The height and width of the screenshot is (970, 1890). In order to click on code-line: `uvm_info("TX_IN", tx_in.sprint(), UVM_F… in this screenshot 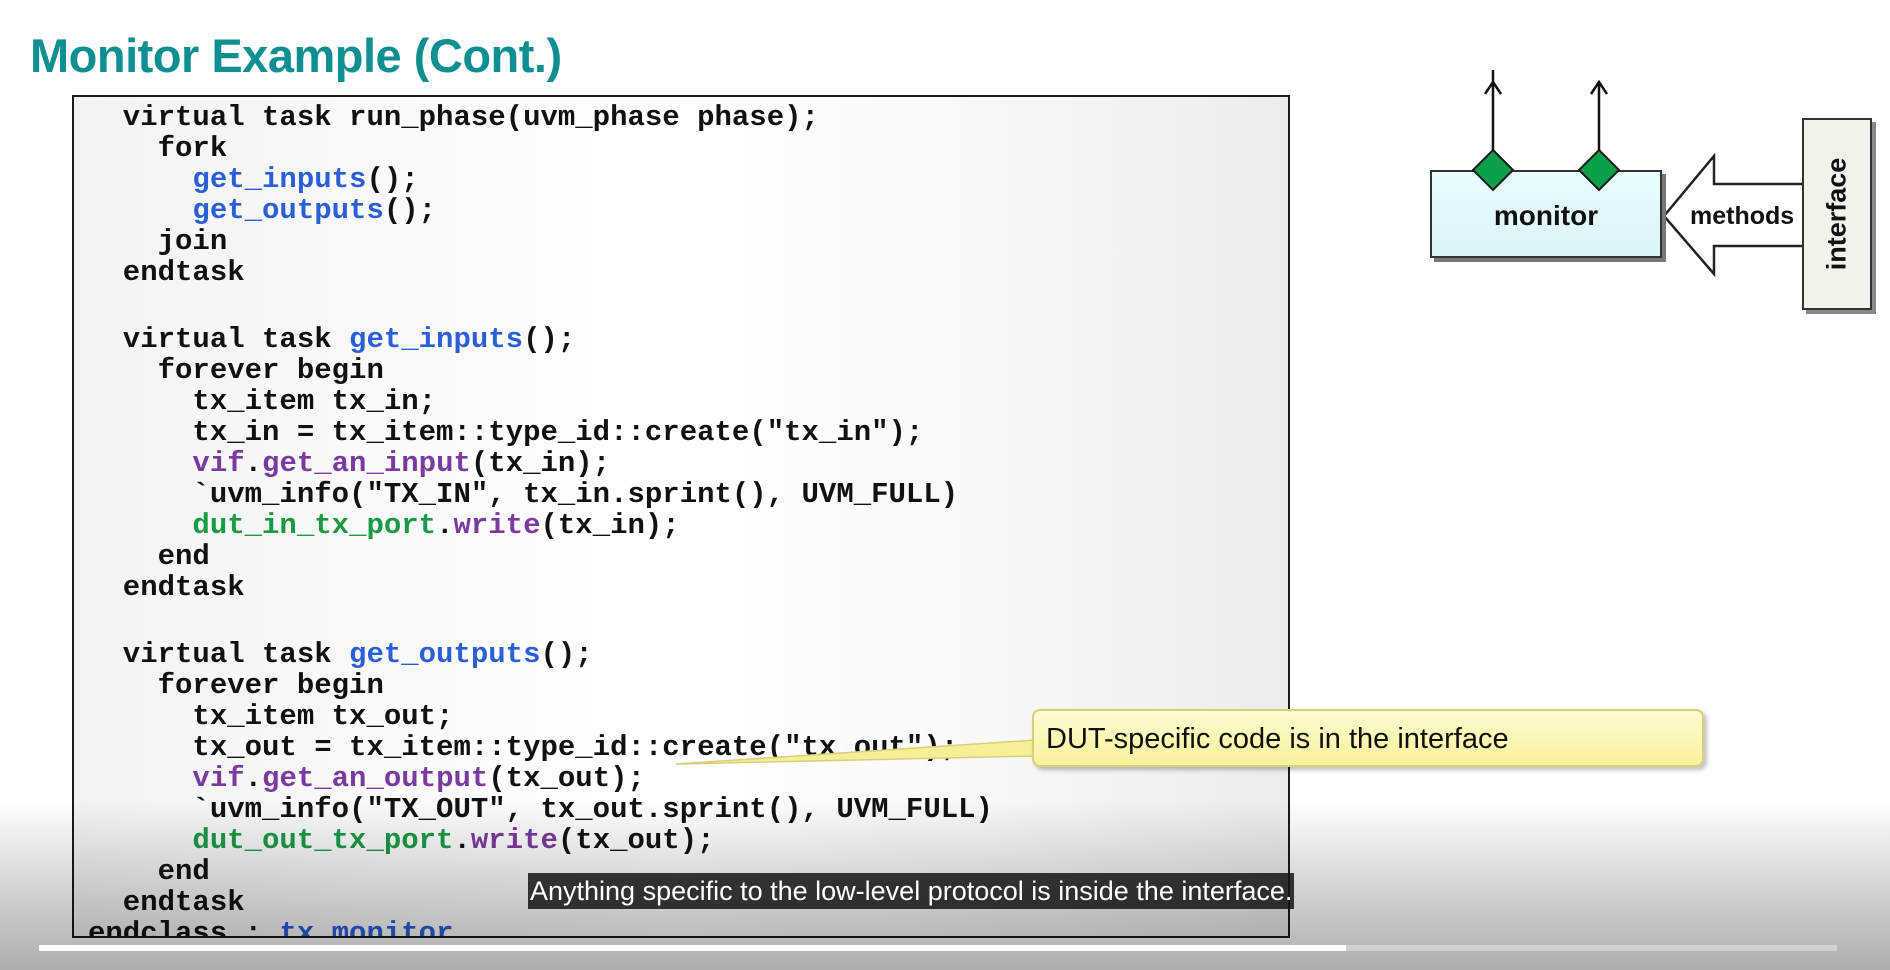, I will do `click(523, 494)`.